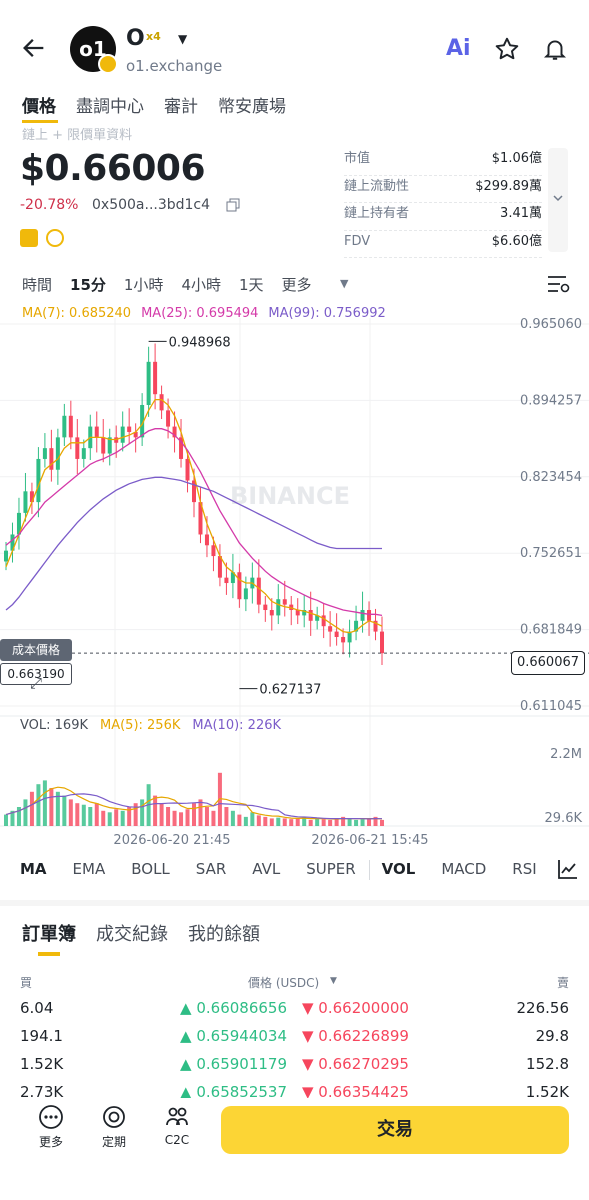  What do you see at coordinates (37, 285) in the screenshot?
I see `interval-time: 時間` at bounding box center [37, 285].